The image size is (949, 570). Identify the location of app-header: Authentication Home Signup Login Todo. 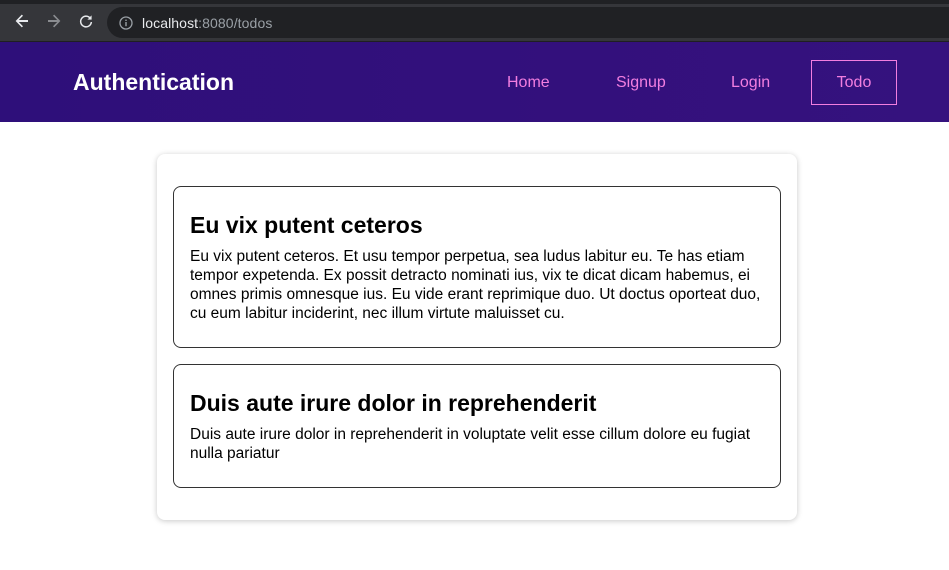
(474, 82).